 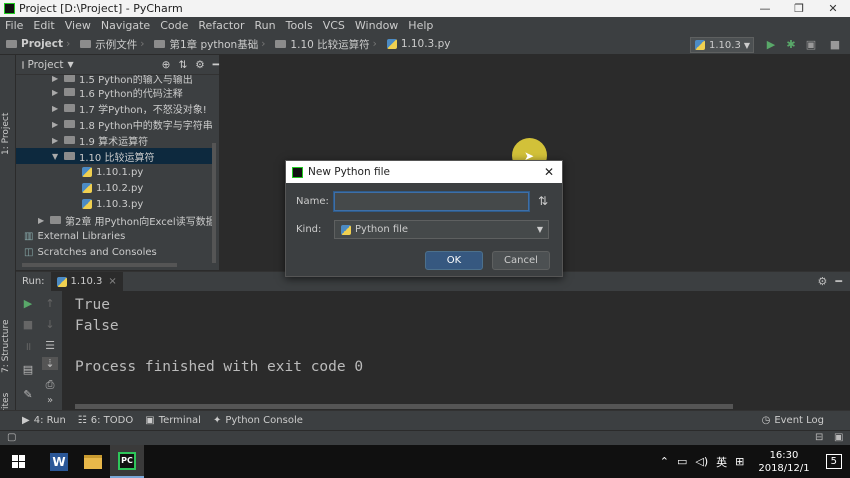 I want to click on menu-navigate: Navigate, so click(x=125, y=25).